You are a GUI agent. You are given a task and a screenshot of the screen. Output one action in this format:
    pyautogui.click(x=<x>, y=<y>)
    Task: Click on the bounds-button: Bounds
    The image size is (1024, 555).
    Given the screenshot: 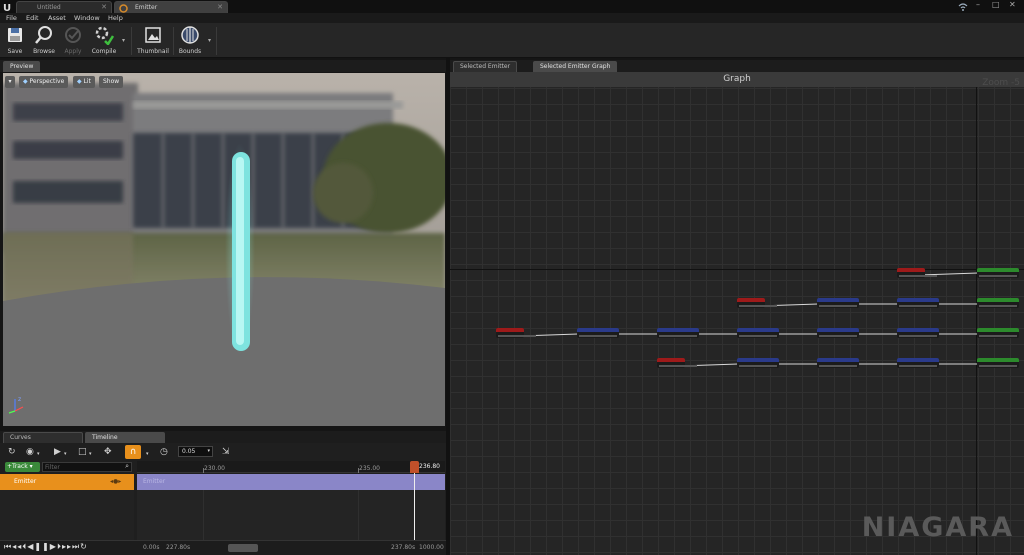 What is the action you would take?
    pyautogui.click(x=190, y=41)
    